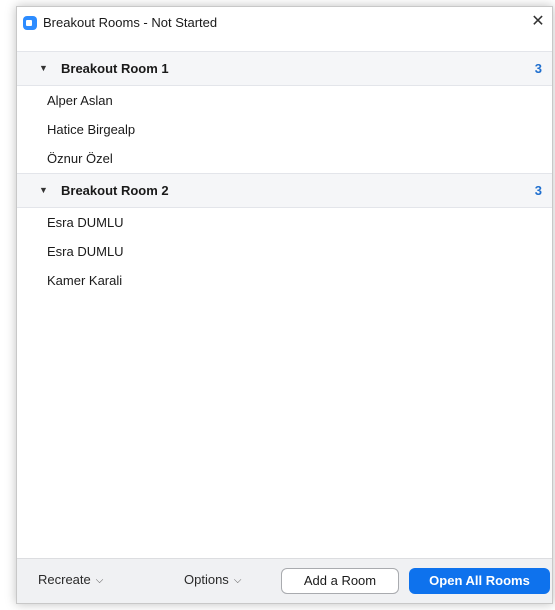 The height and width of the screenshot is (610, 555). What do you see at coordinates (340, 581) in the screenshot?
I see `add-room-button: Add a Room` at bounding box center [340, 581].